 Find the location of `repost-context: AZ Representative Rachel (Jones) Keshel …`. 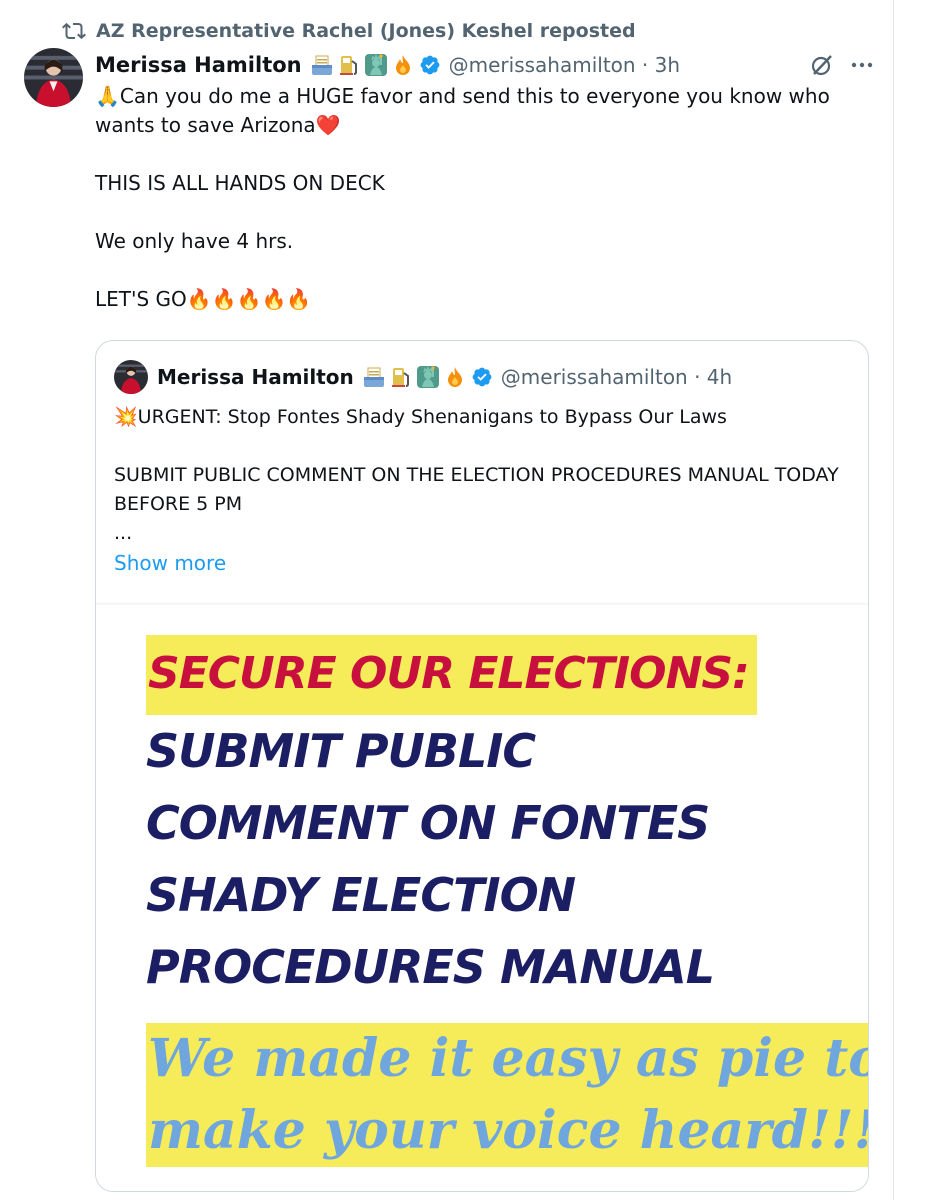

repost-context: AZ Representative Rachel (Jones) Keshel … is located at coordinates (349, 31).